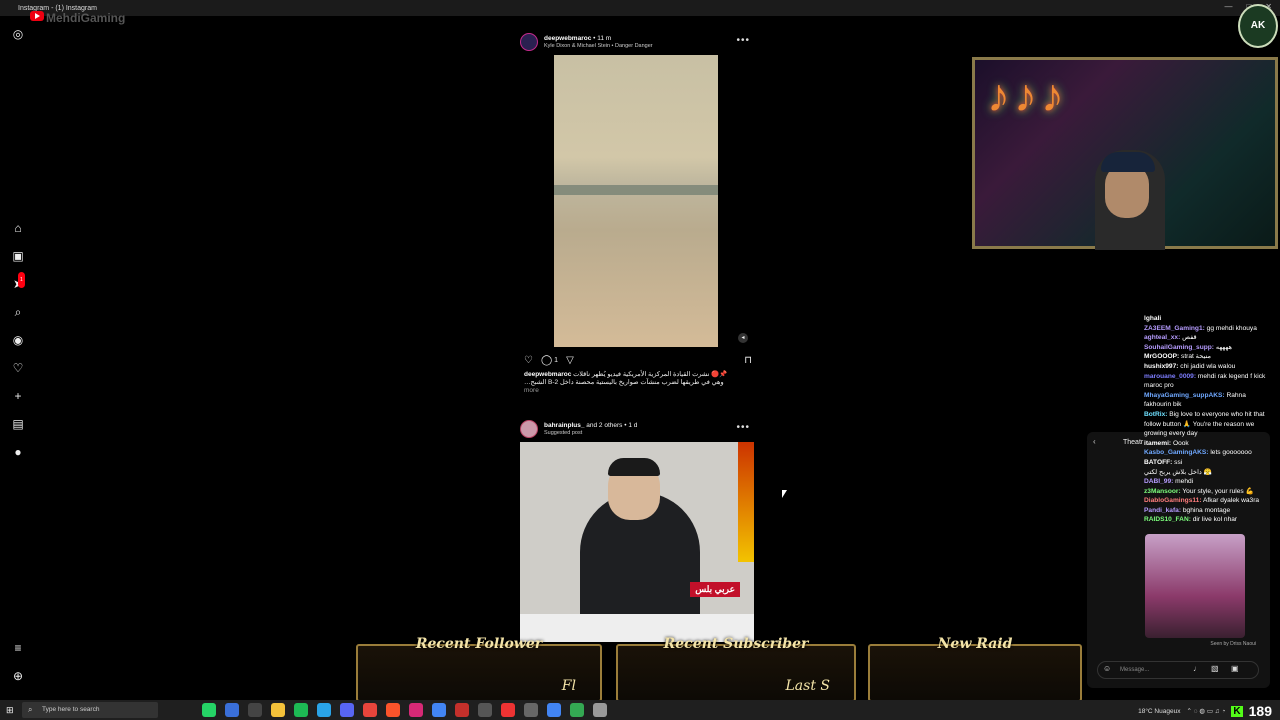 The height and width of the screenshot is (720, 1280). What do you see at coordinates (18, 368) in the screenshot?
I see `heart-icon: ♡` at bounding box center [18, 368].